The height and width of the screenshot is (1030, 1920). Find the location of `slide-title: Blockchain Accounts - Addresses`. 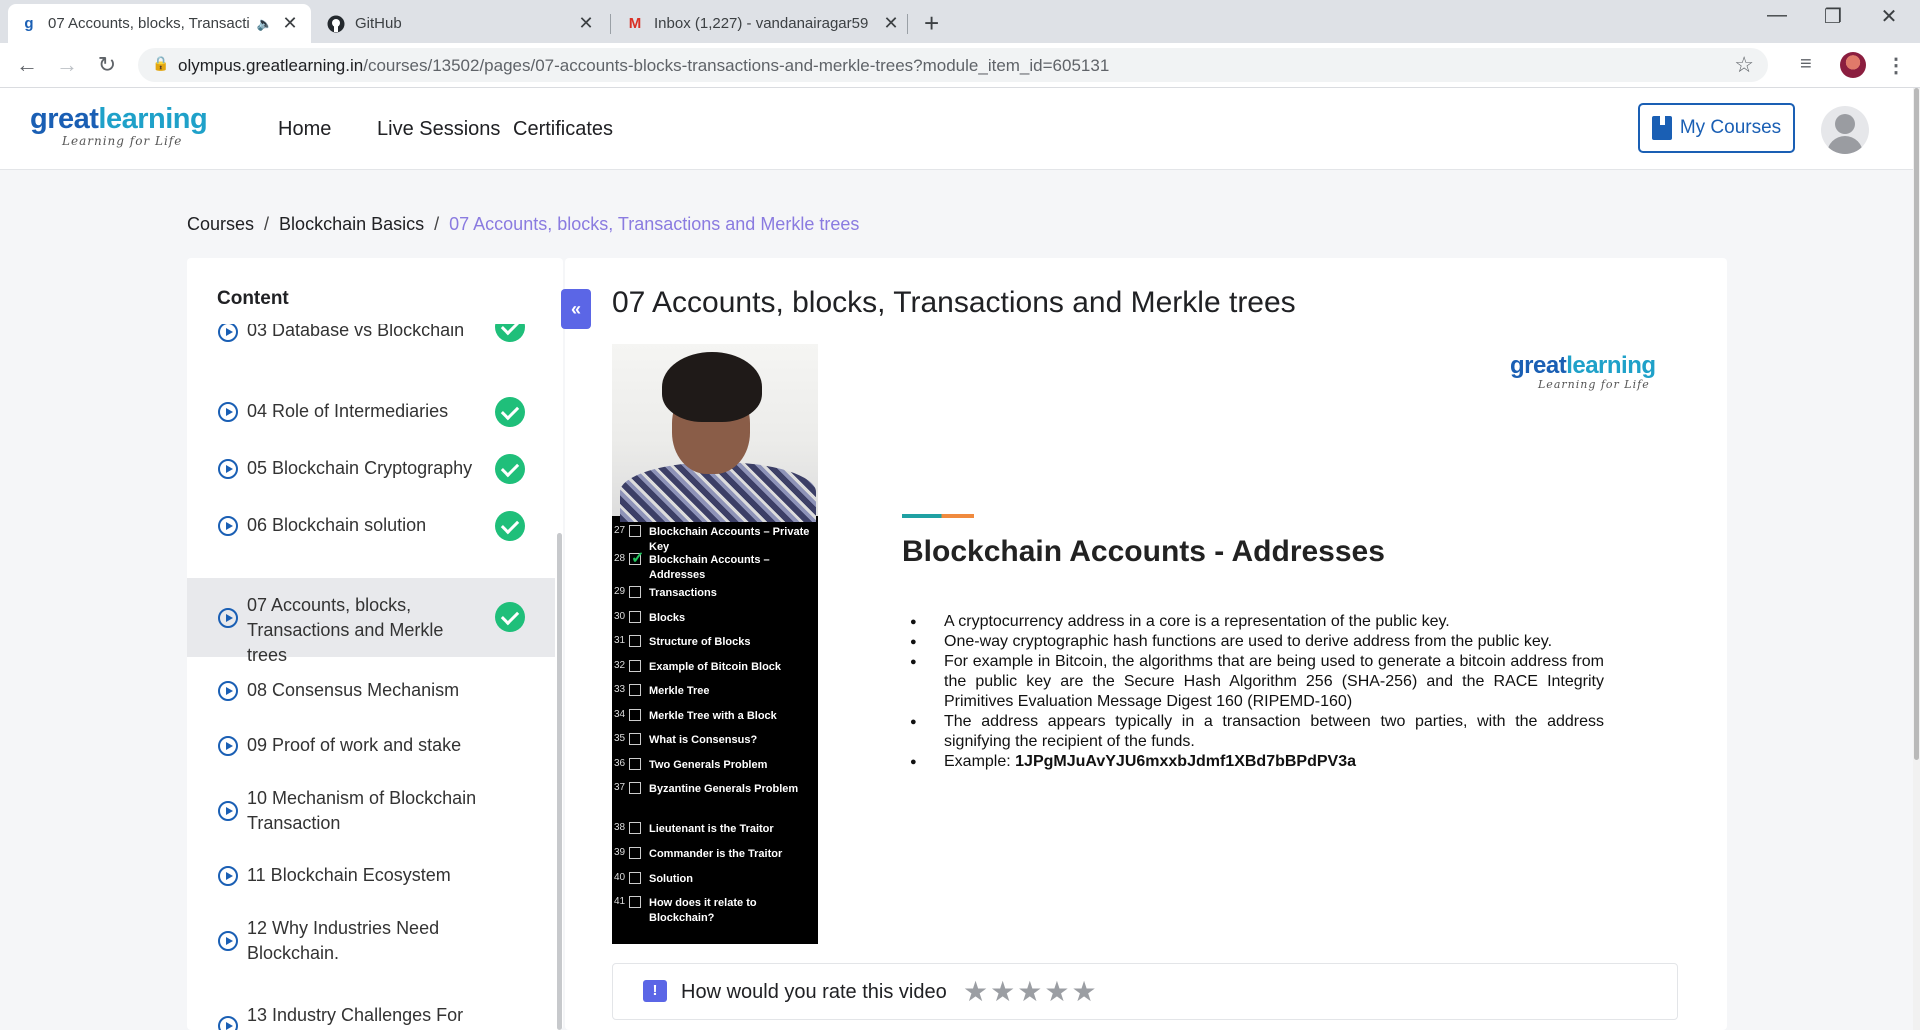

slide-title: Blockchain Accounts - Addresses is located at coordinates (1143, 551).